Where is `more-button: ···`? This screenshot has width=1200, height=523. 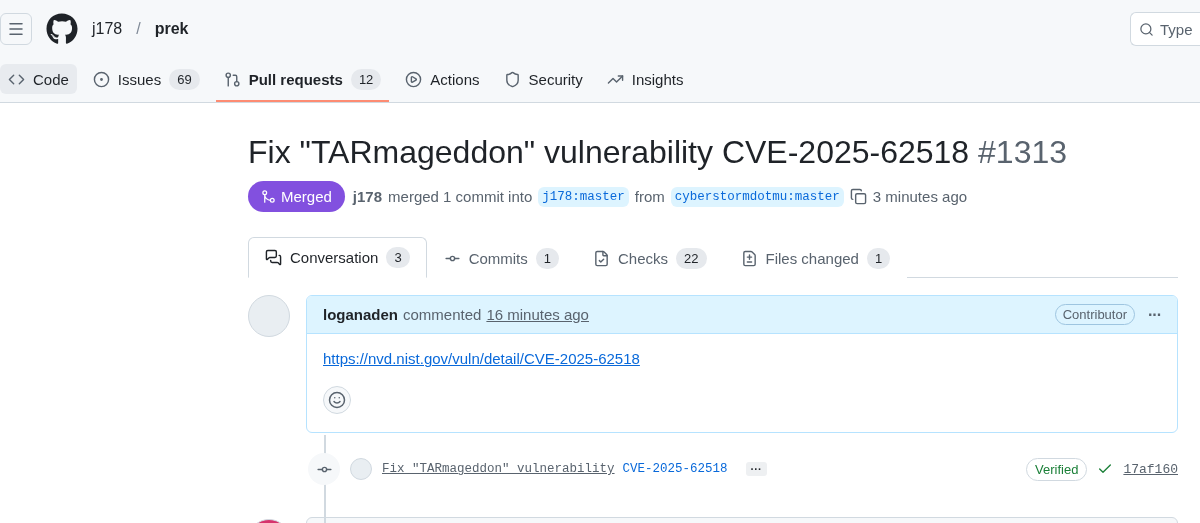 more-button: ··· is located at coordinates (1154, 314).